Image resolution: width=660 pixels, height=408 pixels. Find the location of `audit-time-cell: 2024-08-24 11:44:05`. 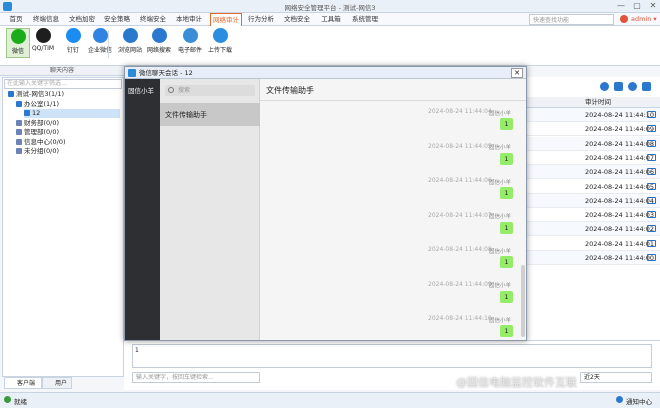

audit-time-cell: 2024-08-24 11:44:05 is located at coordinates (620, 186).